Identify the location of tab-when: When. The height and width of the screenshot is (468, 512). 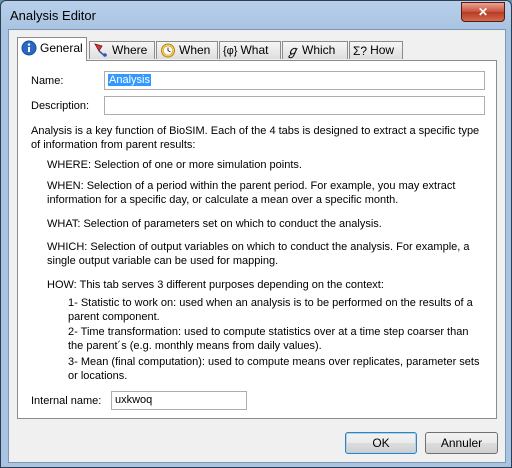
(187, 50).